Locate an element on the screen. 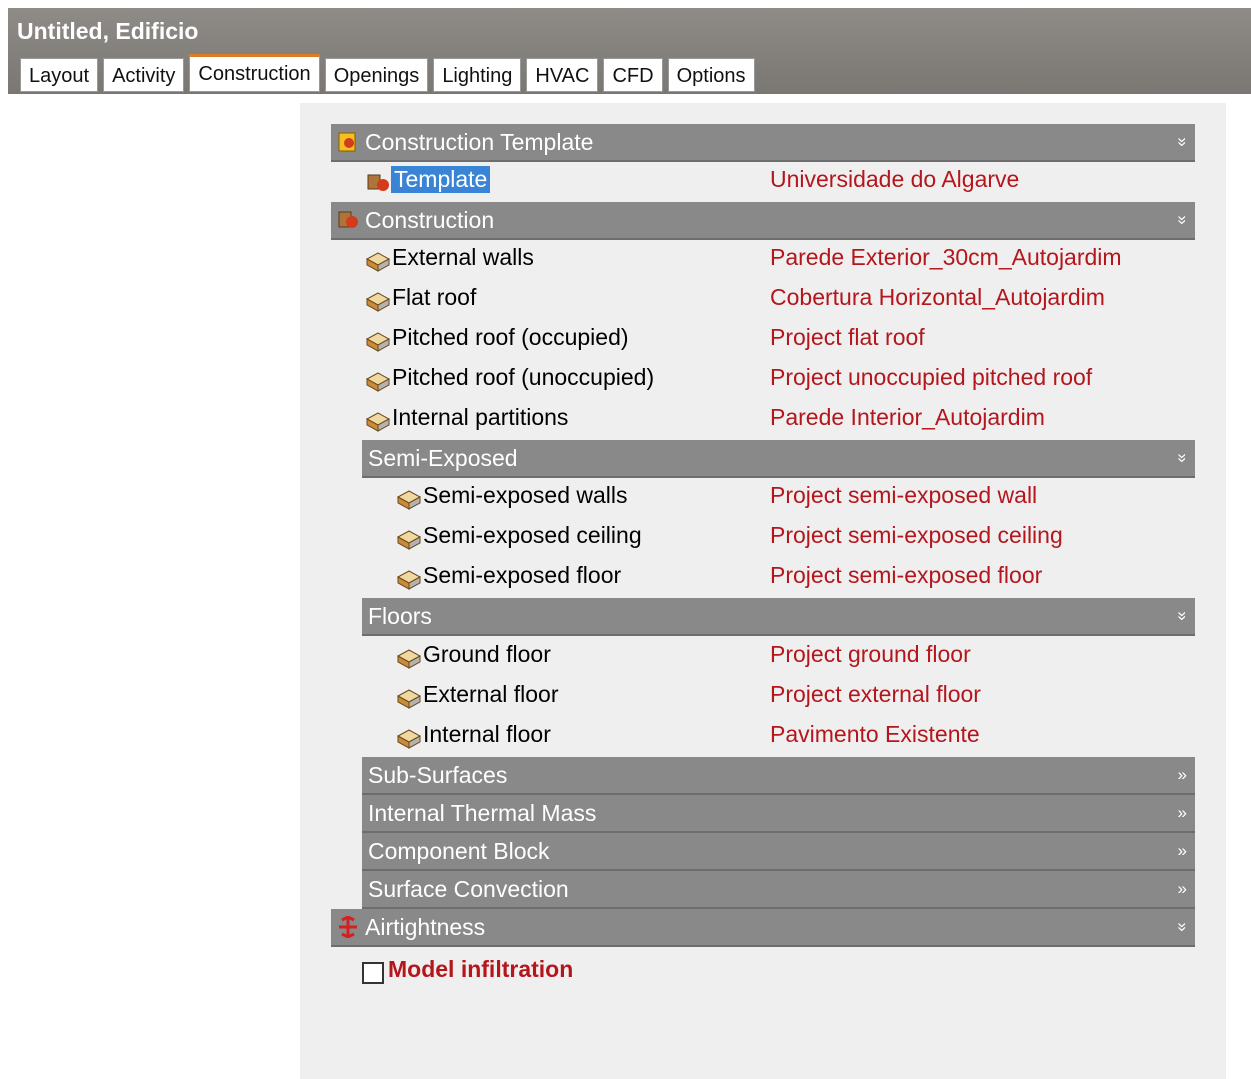  floor-item-ground: Ground floor Project ground floor is located at coordinates (778, 656).